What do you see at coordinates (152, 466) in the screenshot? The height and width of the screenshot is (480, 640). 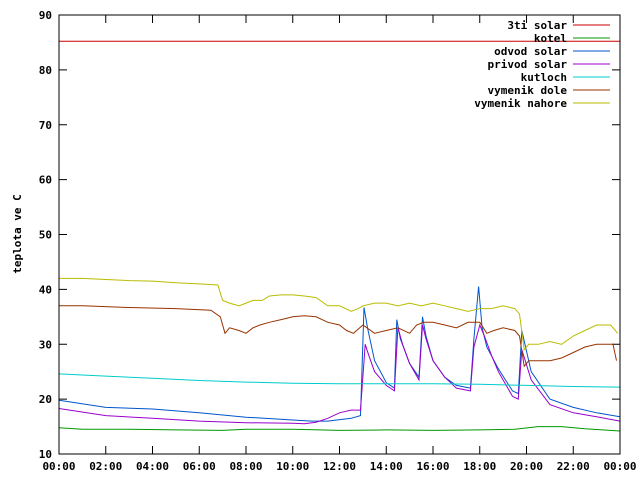 I see `x-tick-label: 04:00` at bounding box center [152, 466].